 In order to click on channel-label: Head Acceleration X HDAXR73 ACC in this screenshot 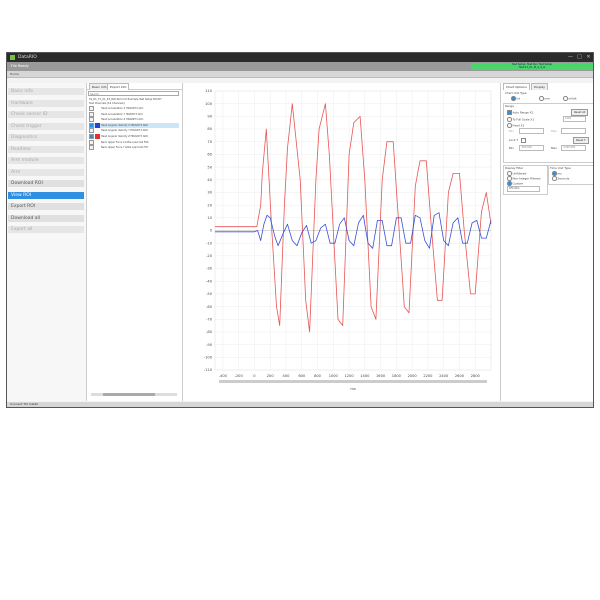, I will do `click(122, 108)`.